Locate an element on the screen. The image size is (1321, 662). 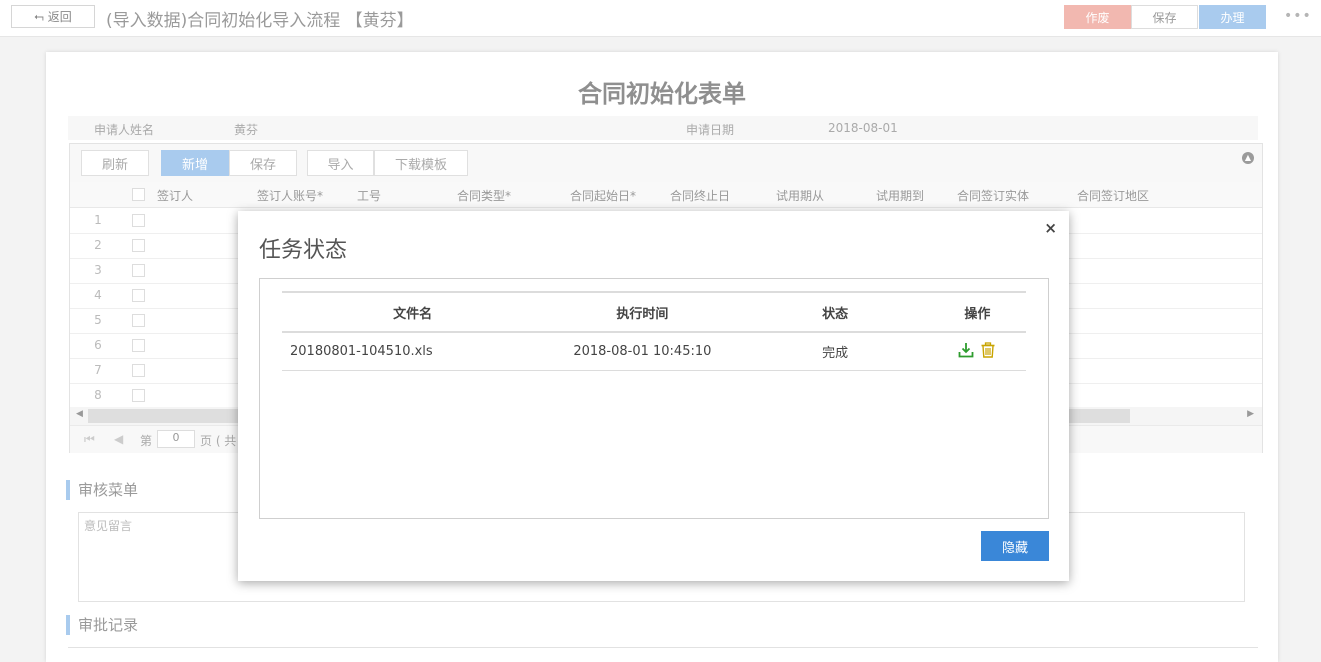
download-icon is located at coordinates (966, 352).